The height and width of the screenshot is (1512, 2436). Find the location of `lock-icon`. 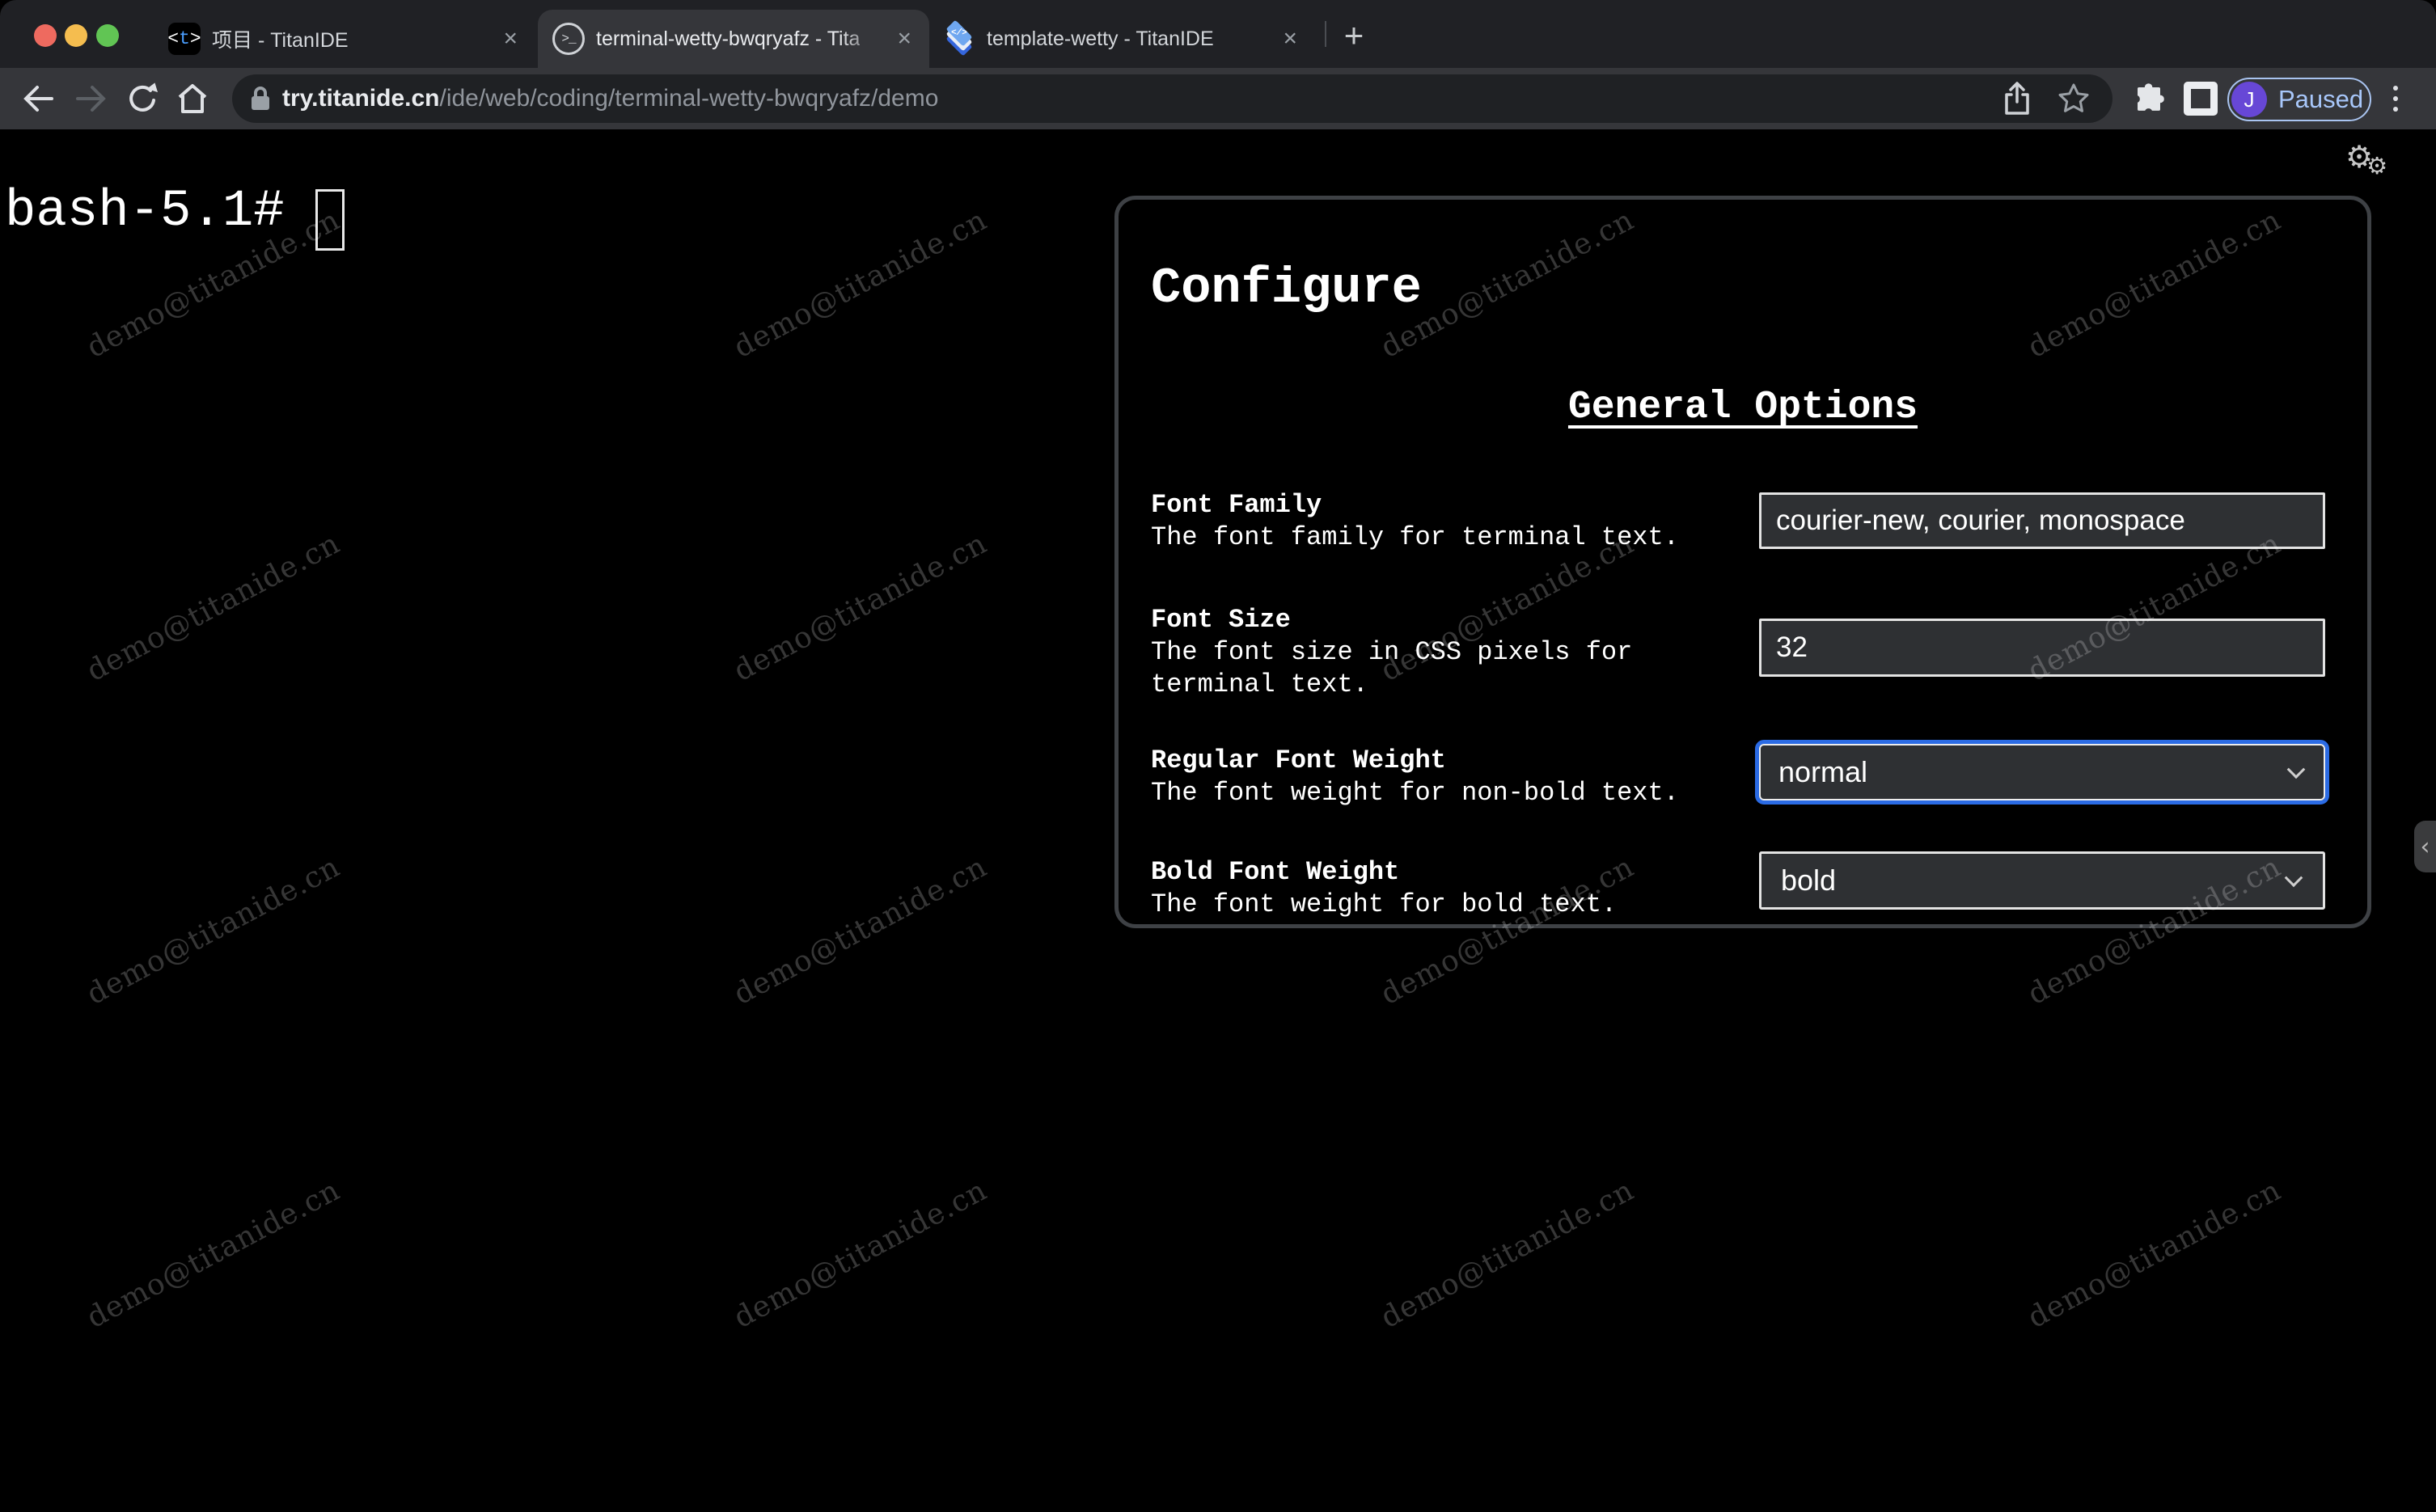

lock-icon is located at coordinates (260, 99).